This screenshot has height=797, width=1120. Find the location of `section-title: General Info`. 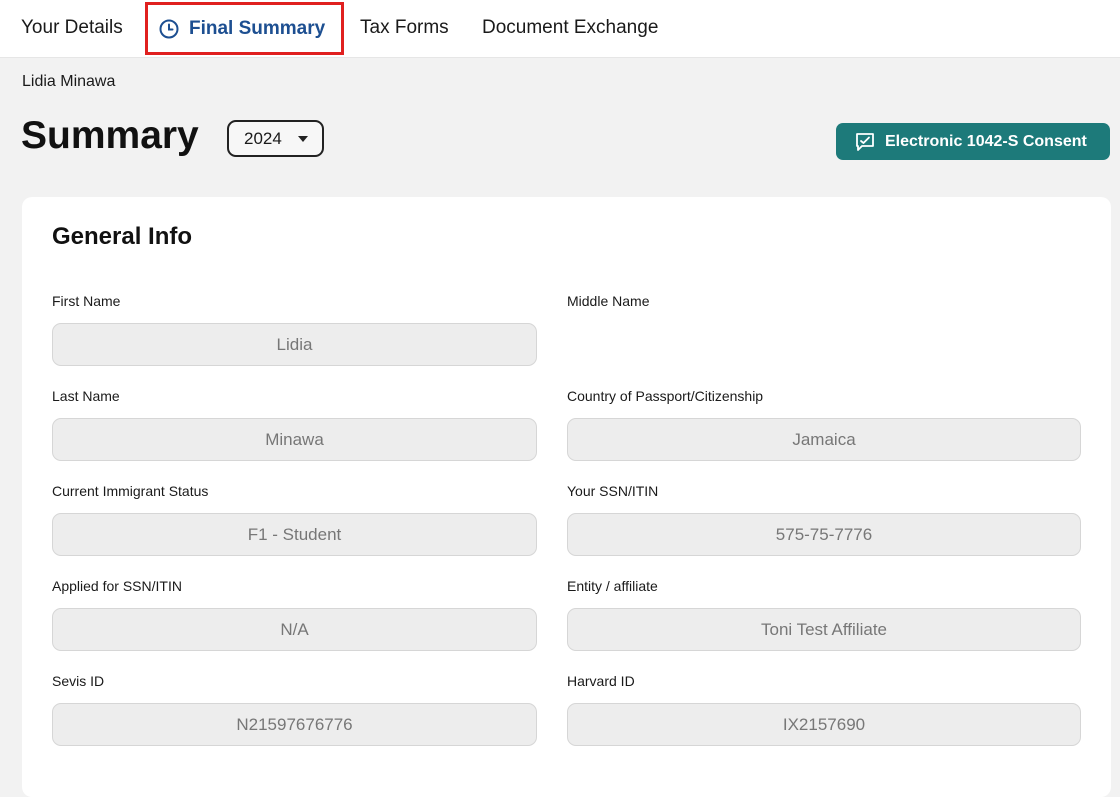

section-title: General Info is located at coordinates (122, 236).